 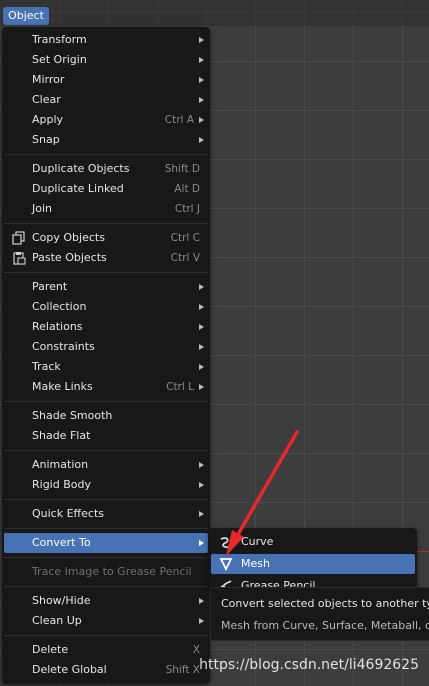 What do you see at coordinates (179, 120) in the screenshot?
I see `shortcut-hint: Ctrl A` at bounding box center [179, 120].